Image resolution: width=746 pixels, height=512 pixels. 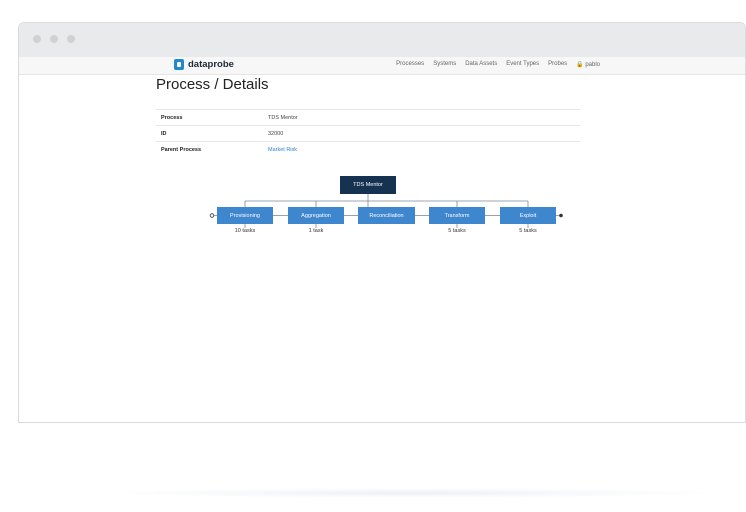 I want to click on task-count-provisioning: 10 tasks, so click(x=245, y=231).